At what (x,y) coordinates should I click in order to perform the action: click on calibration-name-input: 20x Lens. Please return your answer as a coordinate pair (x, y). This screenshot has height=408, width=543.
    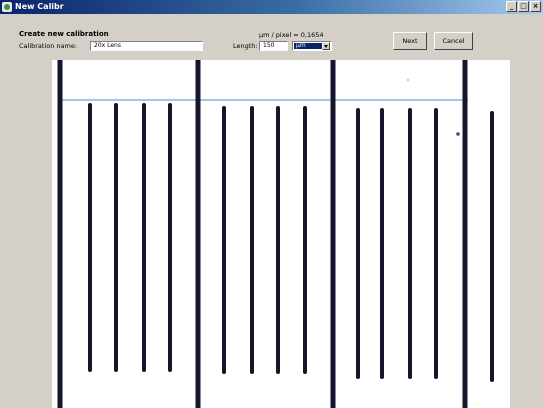
    Looking at the image, I should click on (146, 46).